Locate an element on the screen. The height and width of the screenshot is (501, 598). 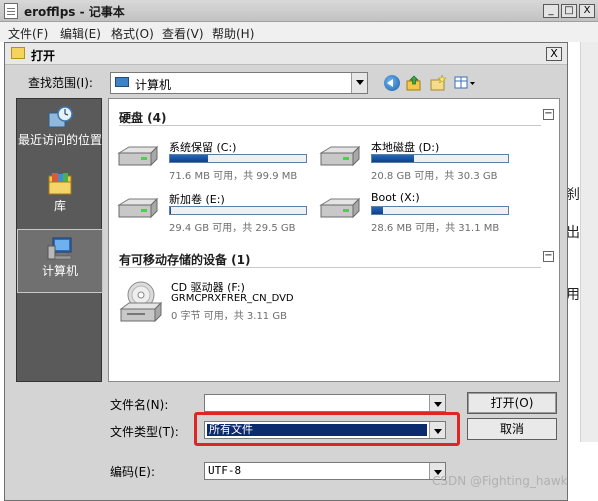
look-in-value: 计算机 is located at coordinates (153, 85).